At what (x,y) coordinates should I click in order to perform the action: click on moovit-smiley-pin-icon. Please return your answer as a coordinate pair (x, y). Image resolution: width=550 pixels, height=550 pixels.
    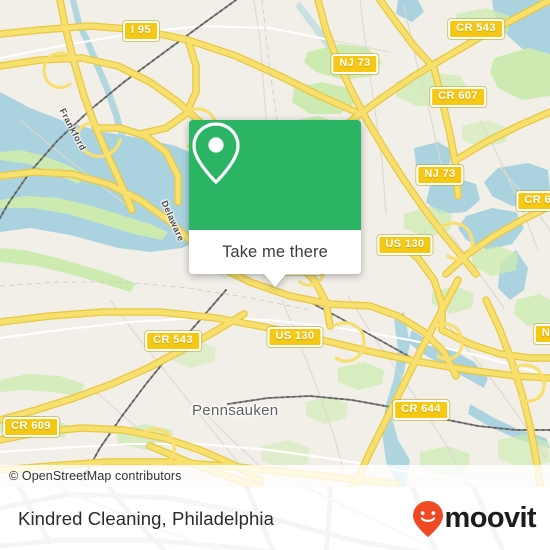
    Looking at the image, I should click on (427, 518).